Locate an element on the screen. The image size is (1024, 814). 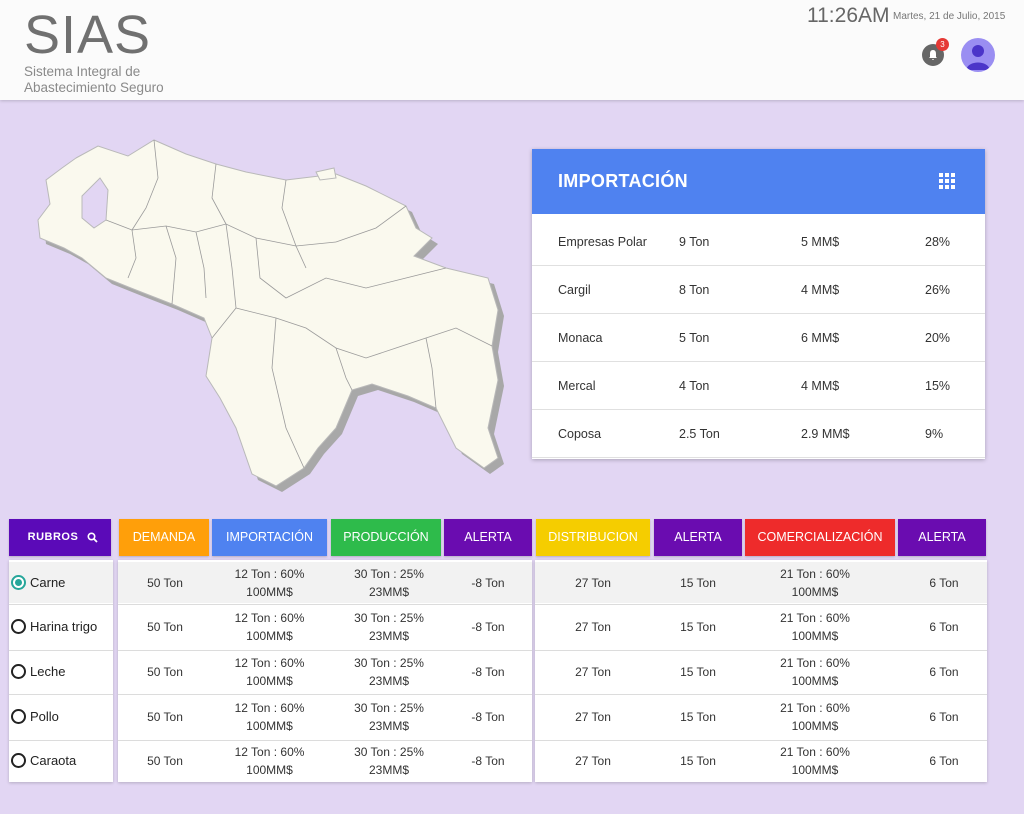
importacion-amount: 6 MM$ is located at coordinates (820, 338).